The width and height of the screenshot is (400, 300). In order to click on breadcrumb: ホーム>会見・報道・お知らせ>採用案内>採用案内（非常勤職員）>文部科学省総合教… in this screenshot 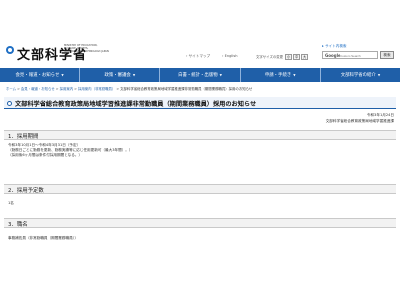, I will do `click(201, 88)`.